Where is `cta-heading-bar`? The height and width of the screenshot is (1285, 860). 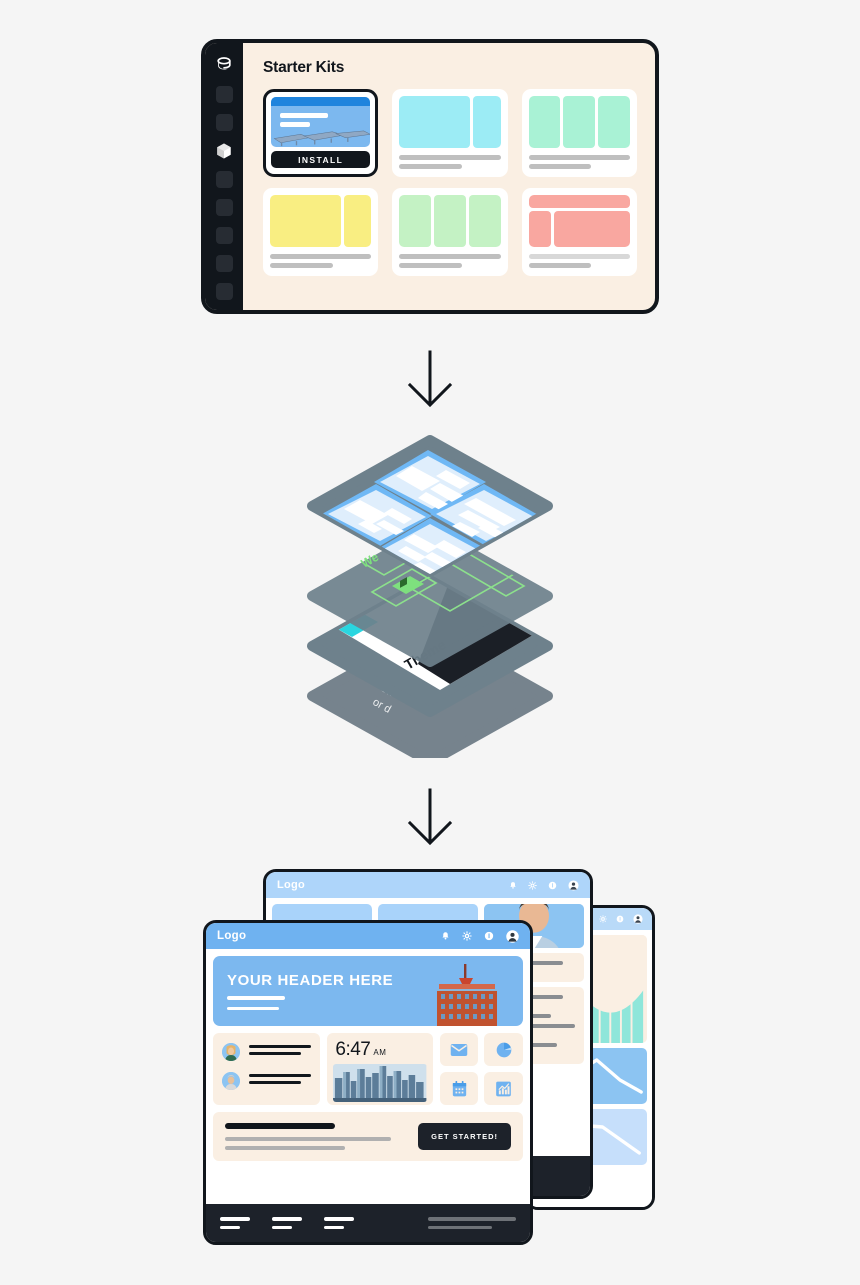
cta-heading-bar is located at coordinates (280, 1126).